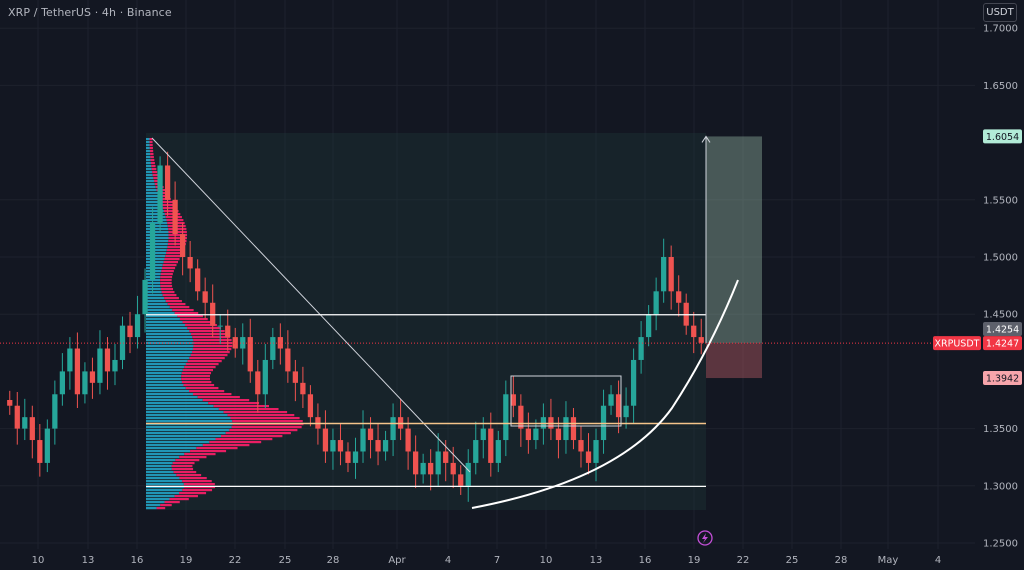 The image size is (1024, 570). Describe the element at coordinates (1000, 12) in the screenshot. I see `currency-button: USDT` at that location.